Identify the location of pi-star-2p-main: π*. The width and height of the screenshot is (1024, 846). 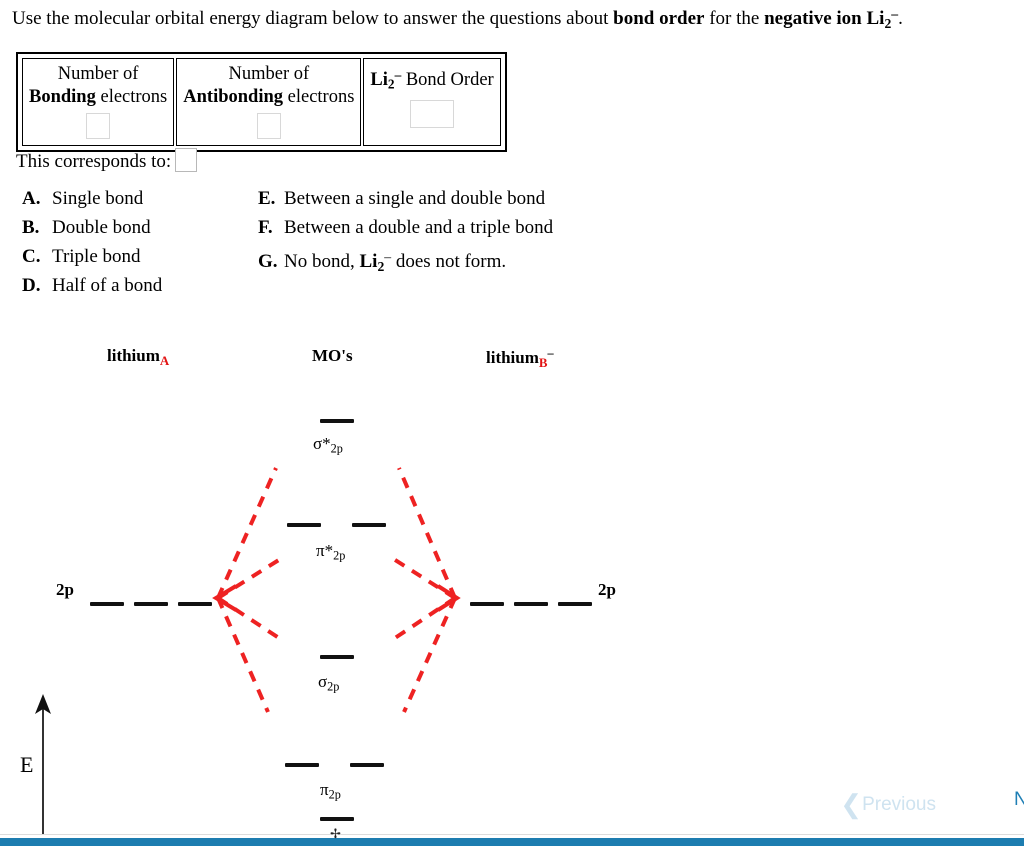
(325, 550).